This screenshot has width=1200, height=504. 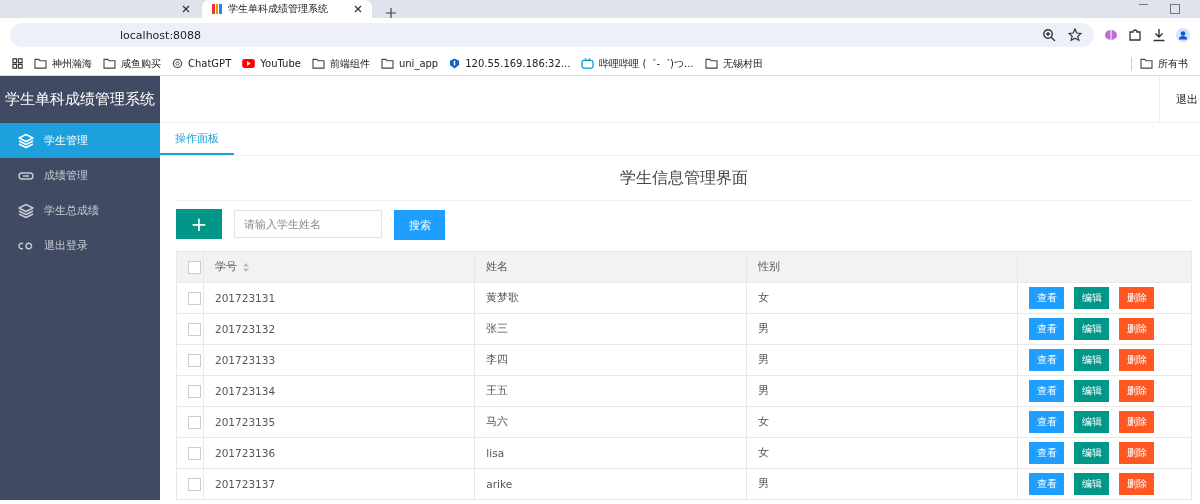 I want to click on star-icon, so click(x=1075, y=35).